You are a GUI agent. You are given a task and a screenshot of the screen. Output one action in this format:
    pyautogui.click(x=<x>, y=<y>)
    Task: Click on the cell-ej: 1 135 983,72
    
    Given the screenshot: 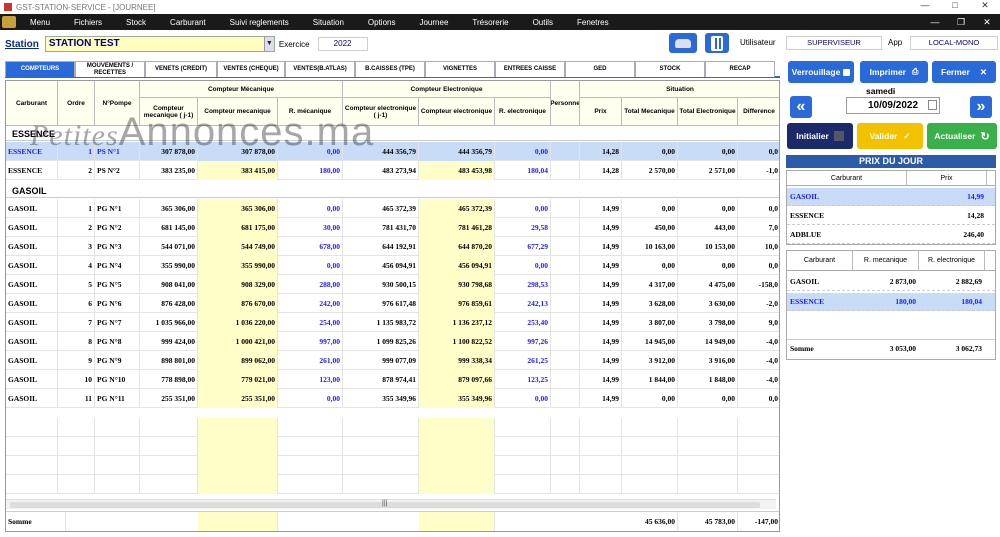 What is the action you would take?
    pyautogui.click(x=381, y=322)
    